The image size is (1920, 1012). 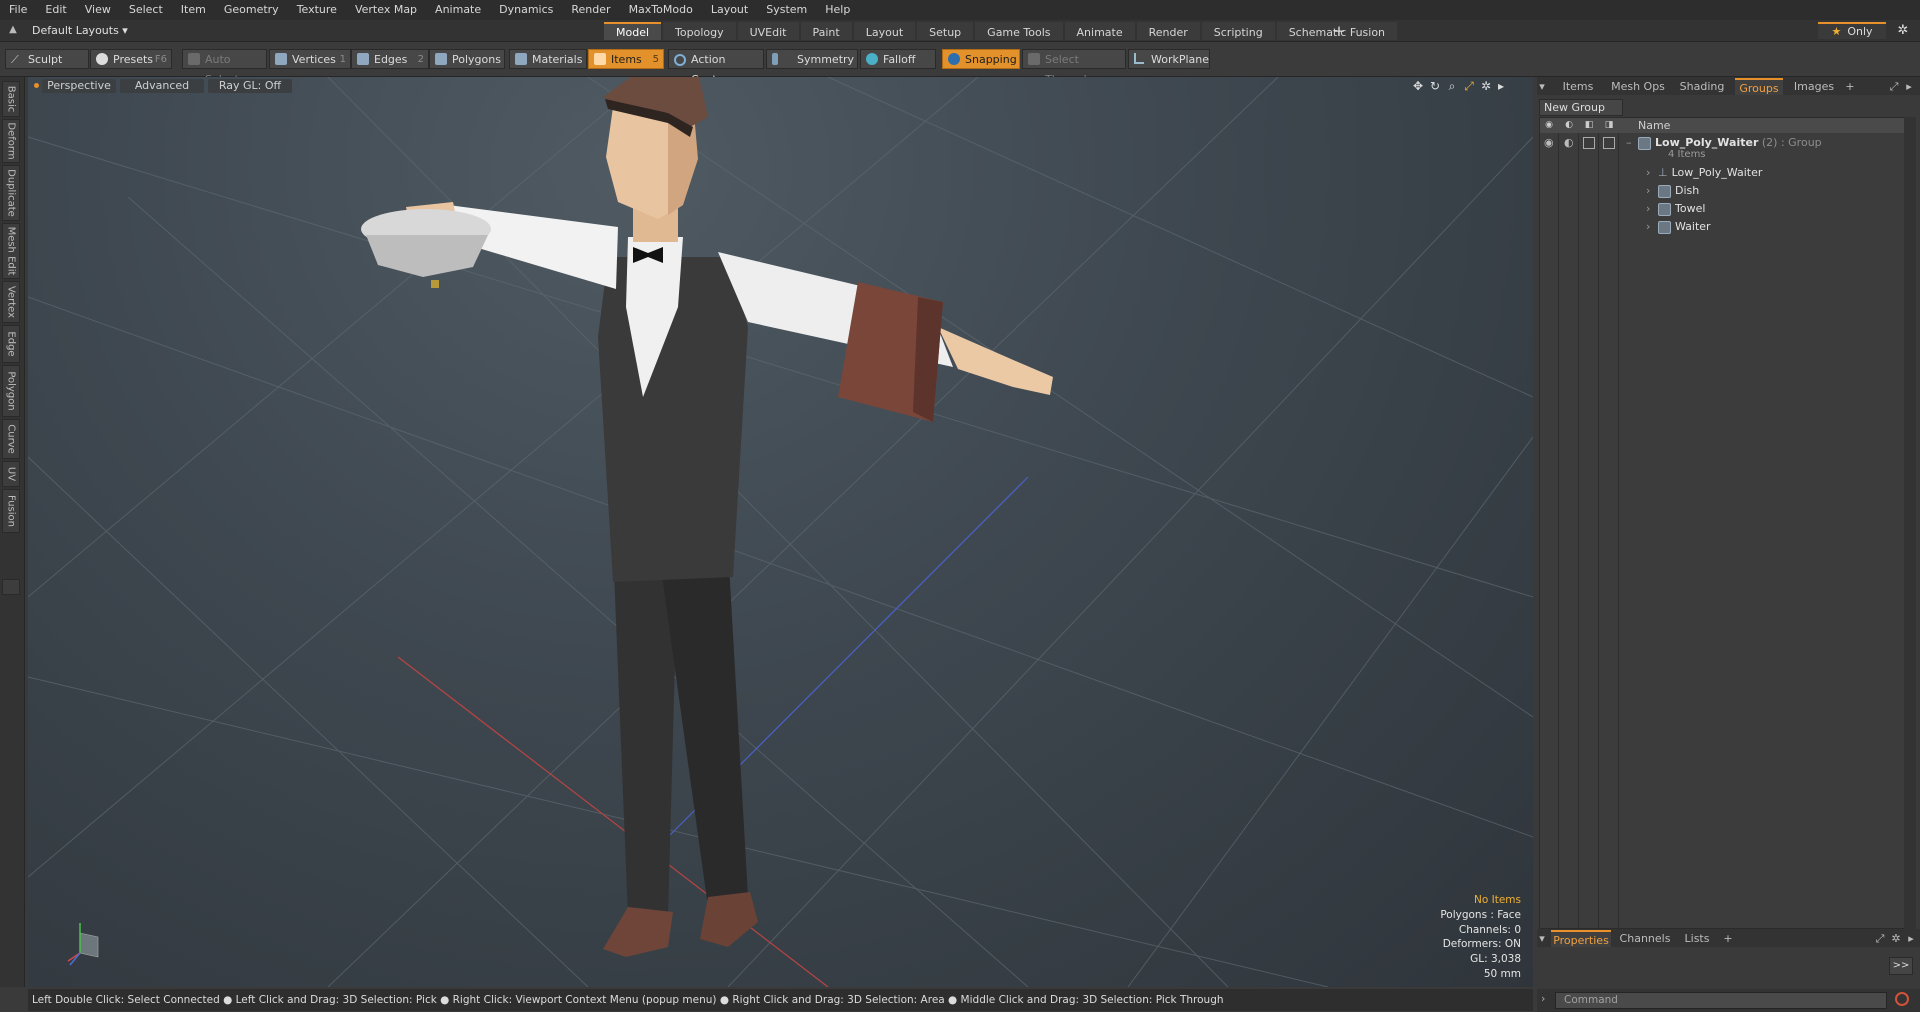 I want to click on tree-row-item: › ⊥ Low_Poly_Waiter, so click(x=1722, y=172).